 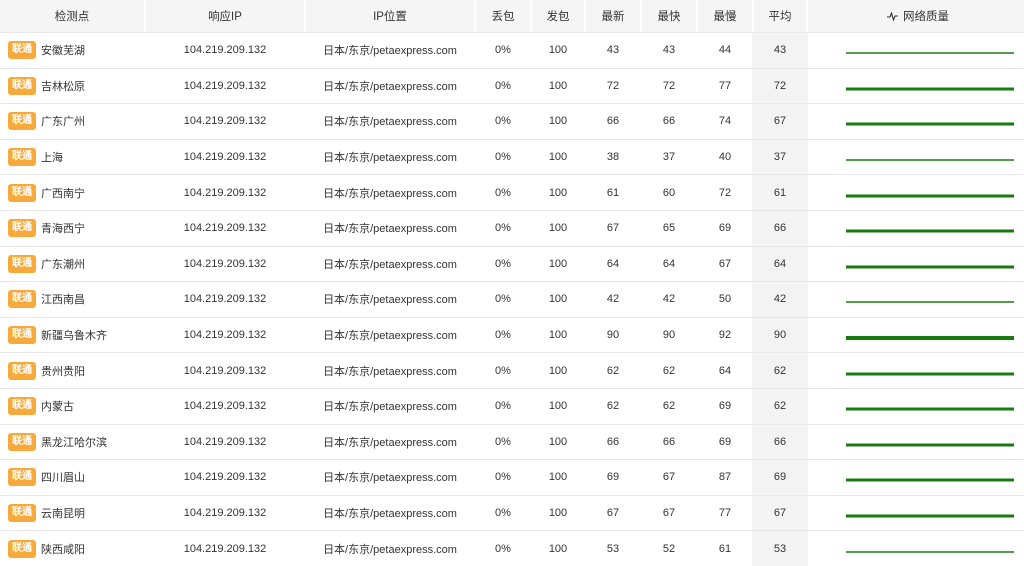 I want to click on col-header-slowest: 最慢, so click(x=725, y=16).